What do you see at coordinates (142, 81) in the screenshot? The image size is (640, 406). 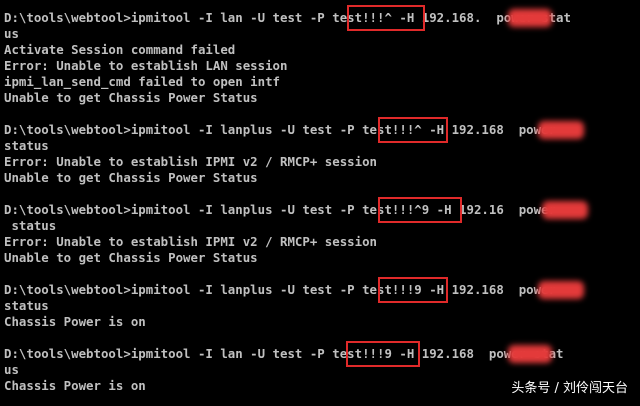 I see `console-line: ipmi_lan_send_cmd failed to open intf` at bounding box center [142, 81].